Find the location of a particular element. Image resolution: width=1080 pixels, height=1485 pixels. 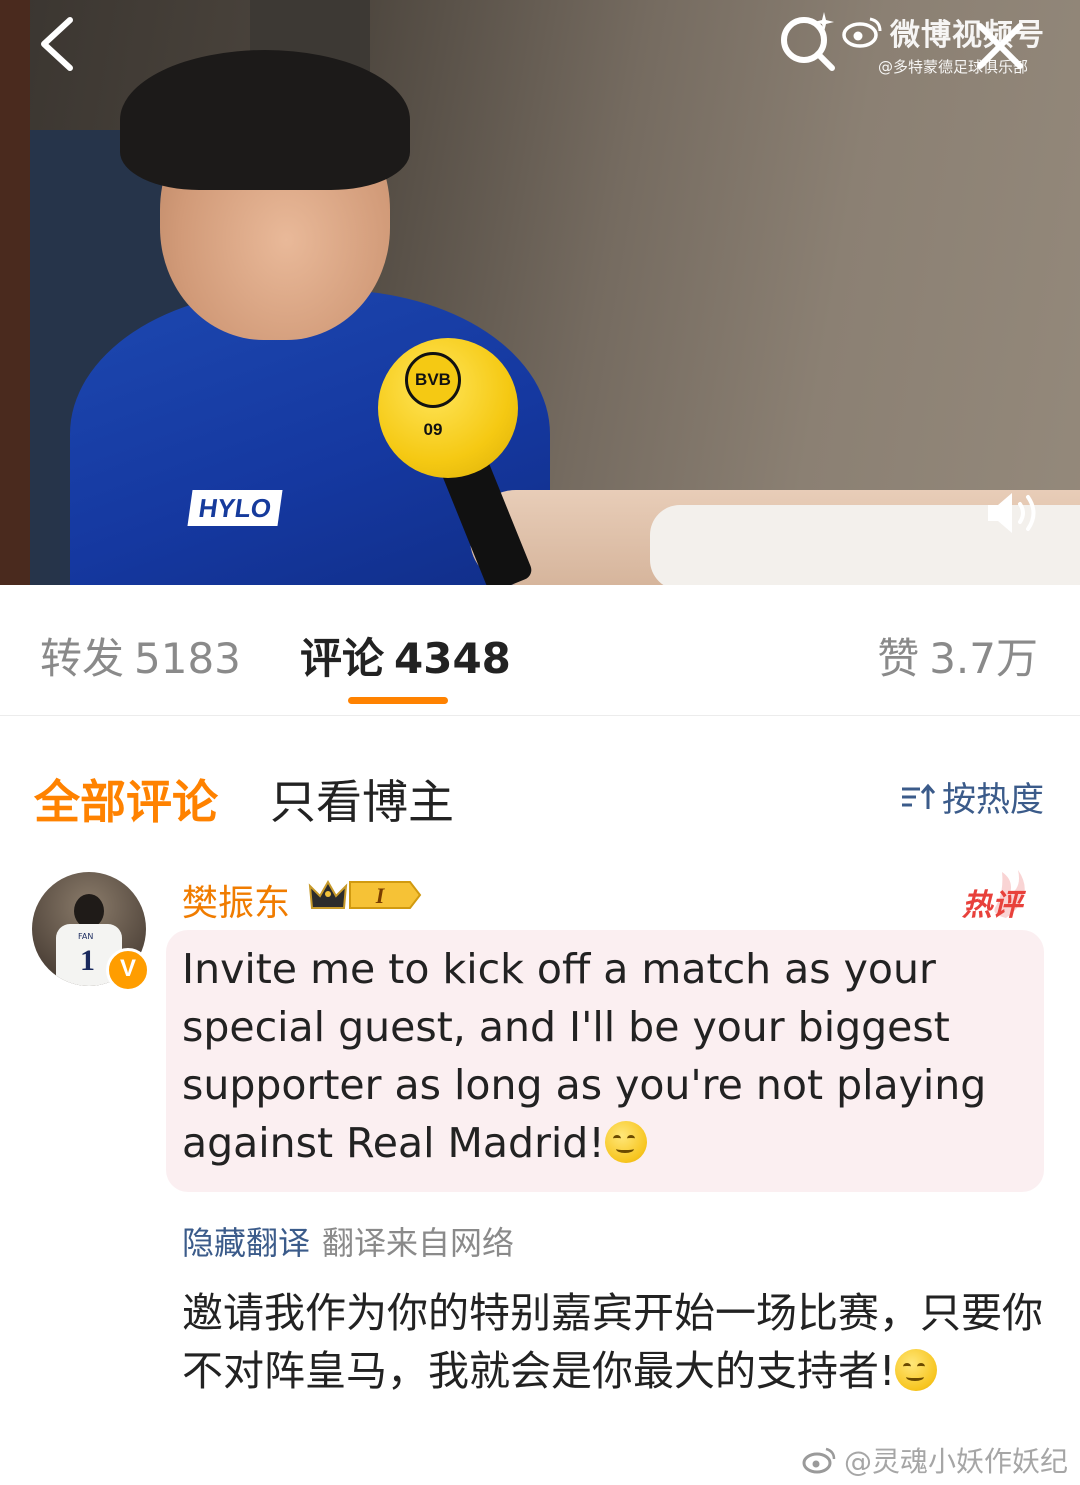

back-button is located at coordinates (64, 44).